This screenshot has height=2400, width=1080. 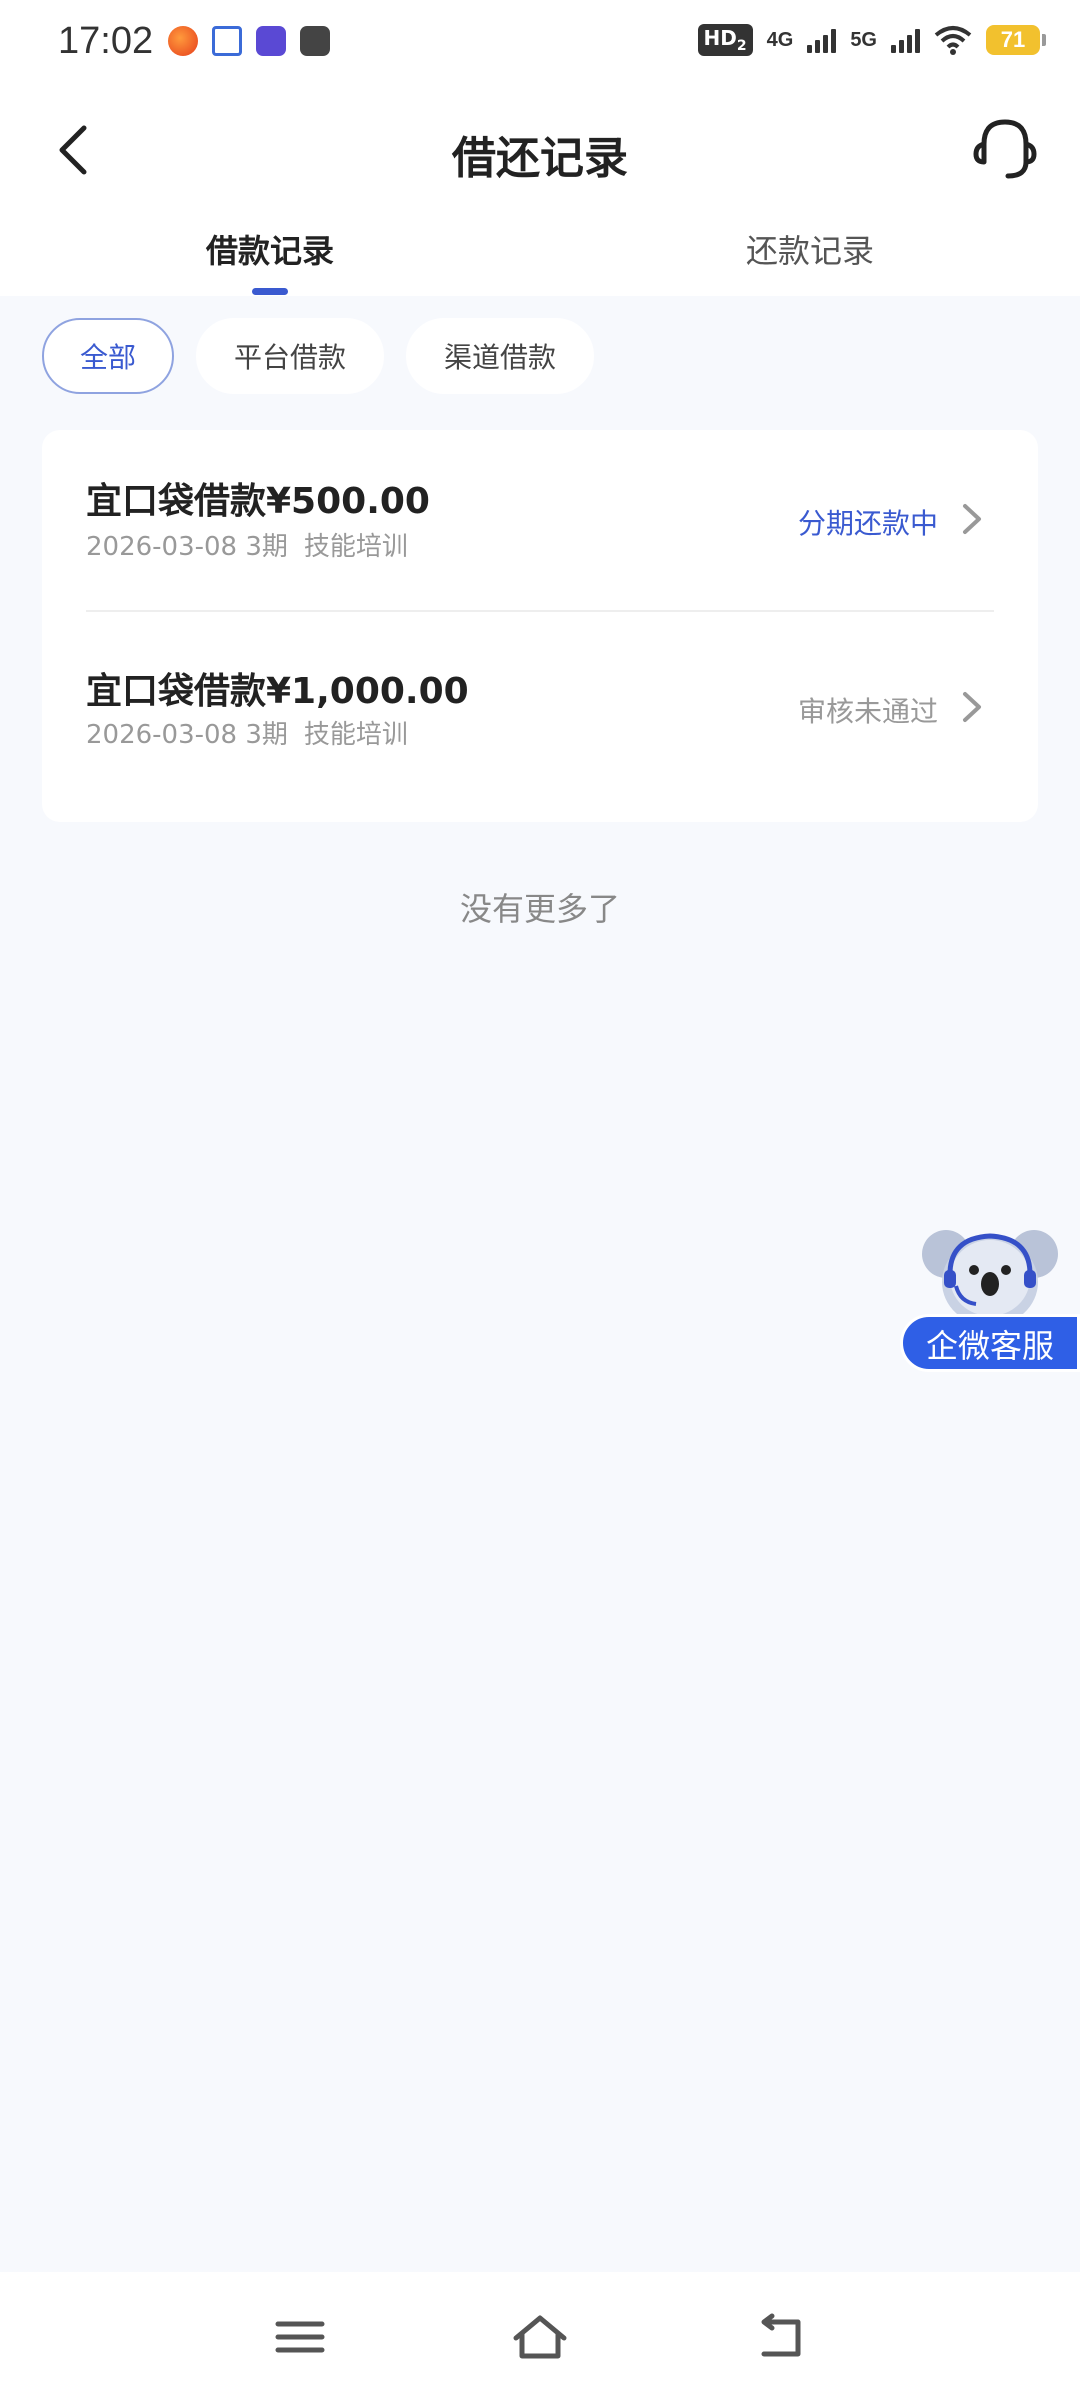 What do you see at coordinates (990, 1343) in the screenshot?
I see `wecom-service-label: 企微客服` at bounding box center [990, 1343].